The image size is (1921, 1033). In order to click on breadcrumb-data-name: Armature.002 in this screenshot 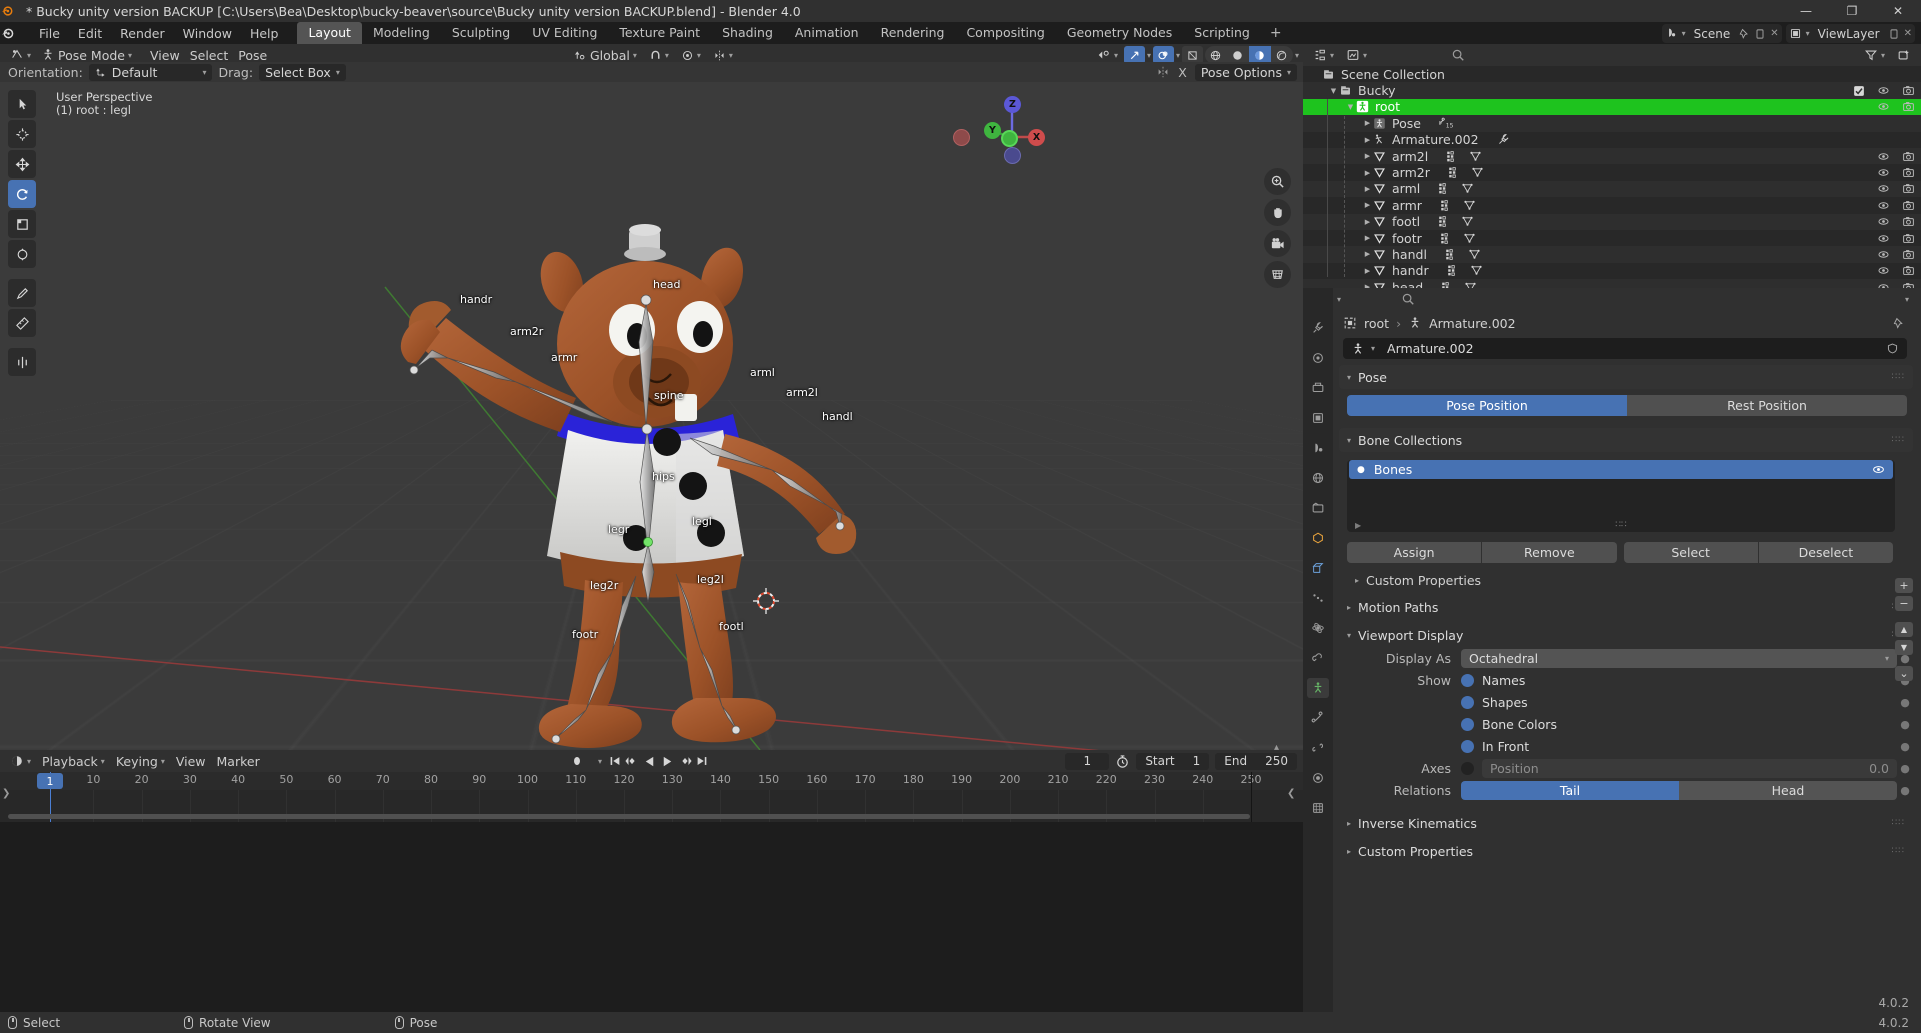, I will do `click(1472, 323)`.